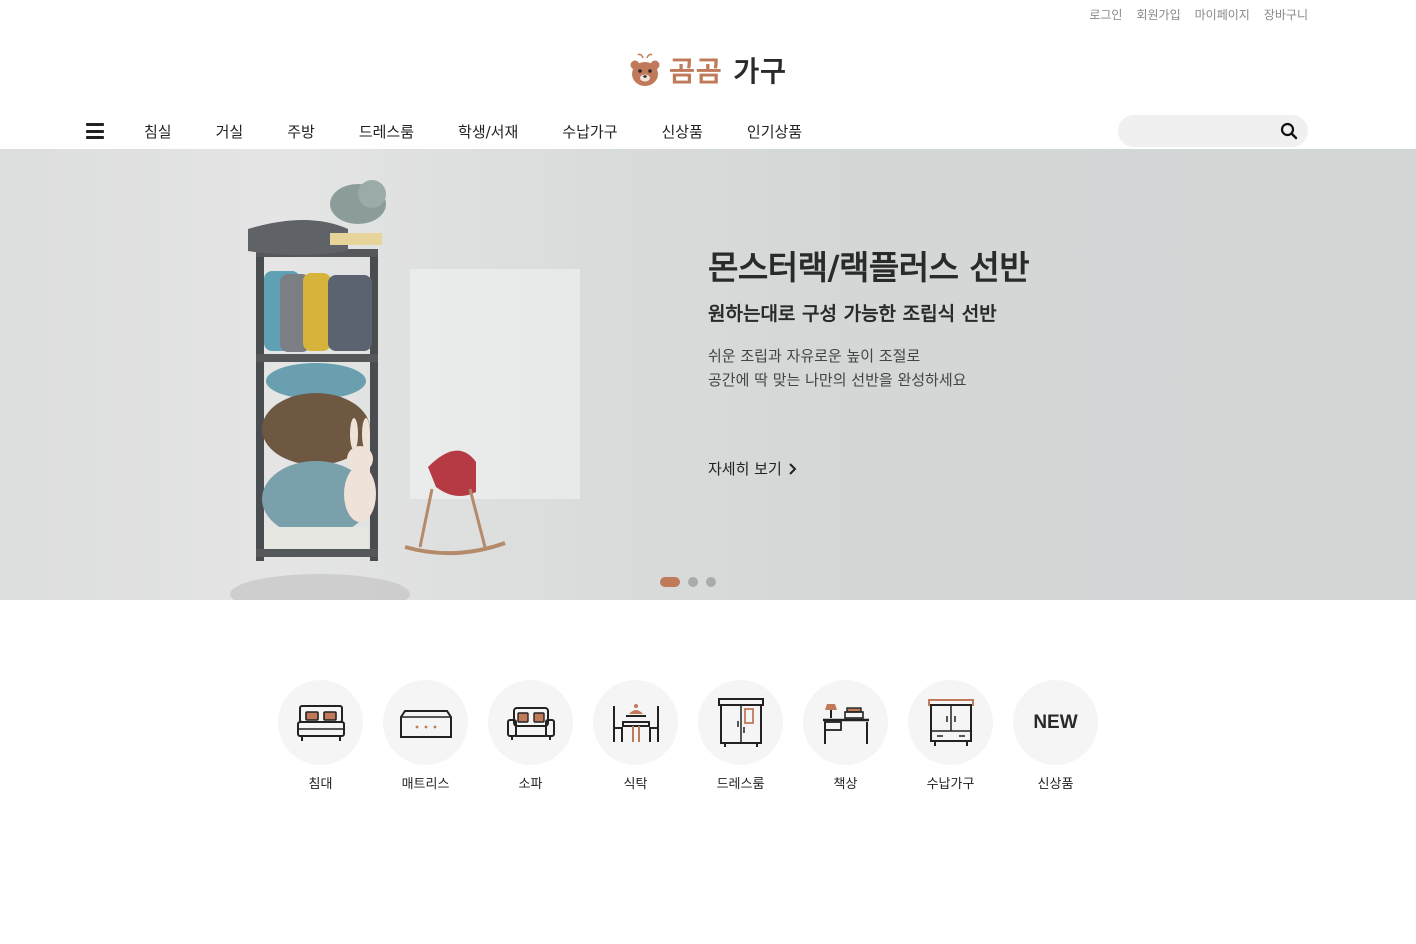 The width and height of the screenshot is (1416, 944). I want to click on category-dining-circle, so click(635, 722).